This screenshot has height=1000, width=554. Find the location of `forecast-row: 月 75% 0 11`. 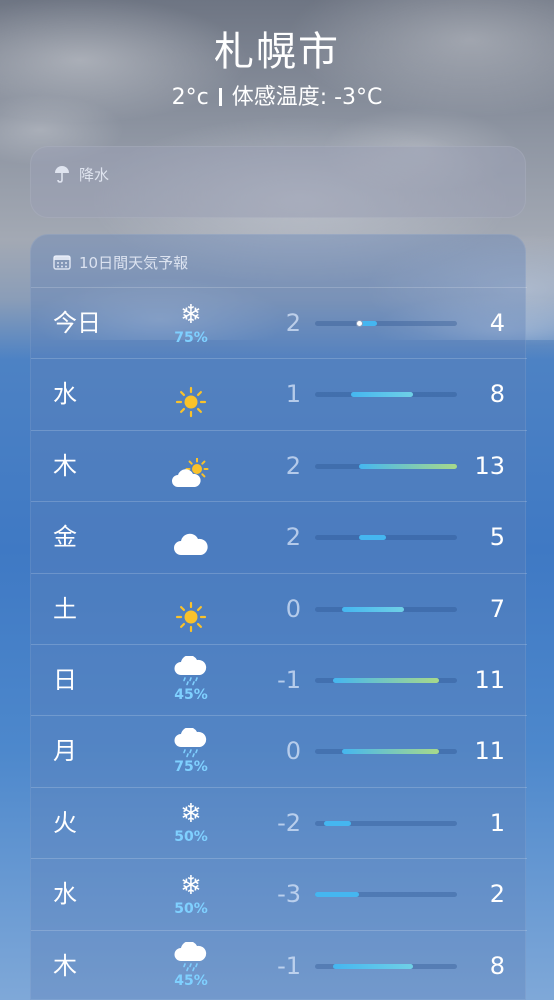

forecast-row: 月 75% 0 11 is located at coordinates (279, 750).